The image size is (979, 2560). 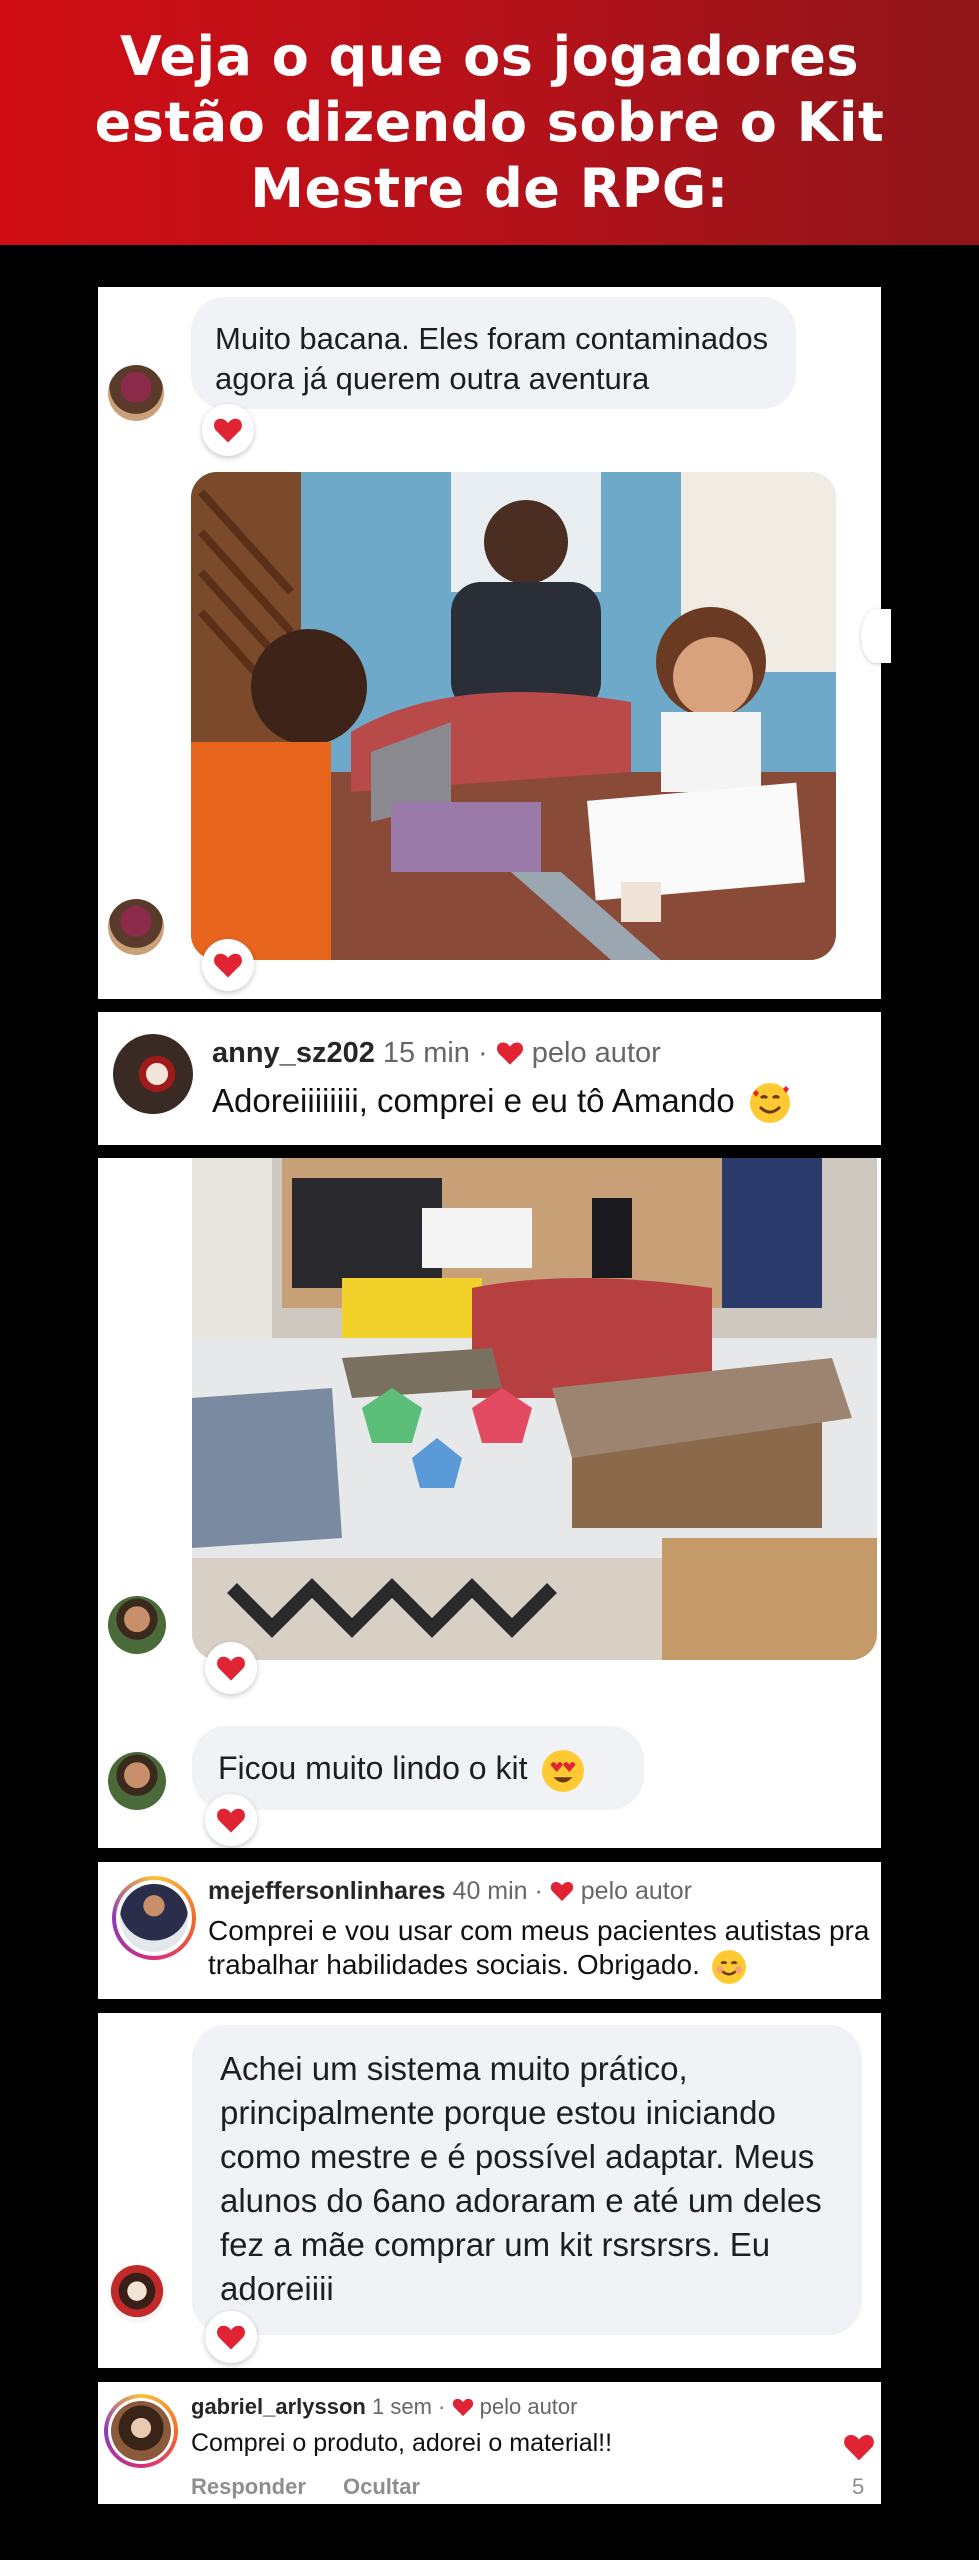 What do you see at coordinates (402, 2443) in the screenshot?
I see `comment-text: Comprei o produto, adorei o material!!` at bounding box center [402, 2443].